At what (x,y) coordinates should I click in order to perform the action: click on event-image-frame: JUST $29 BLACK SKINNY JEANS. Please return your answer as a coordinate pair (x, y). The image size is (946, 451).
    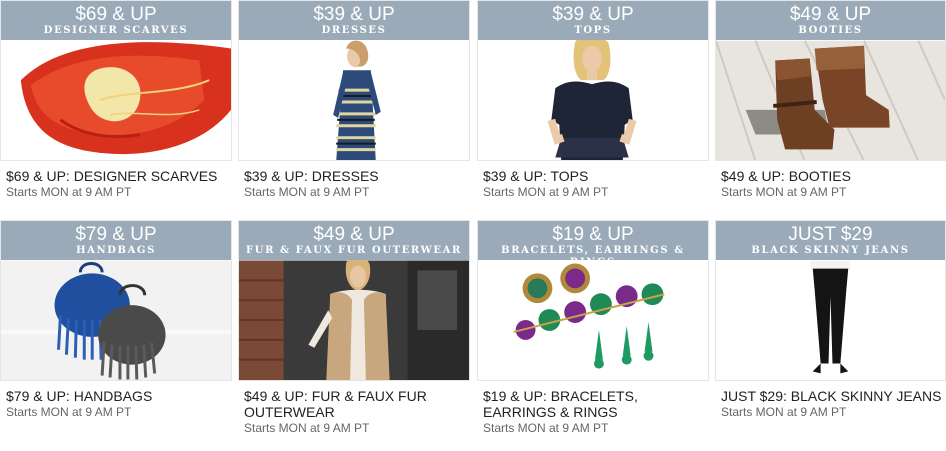
    Looking at the image, I should click on (830, 300).